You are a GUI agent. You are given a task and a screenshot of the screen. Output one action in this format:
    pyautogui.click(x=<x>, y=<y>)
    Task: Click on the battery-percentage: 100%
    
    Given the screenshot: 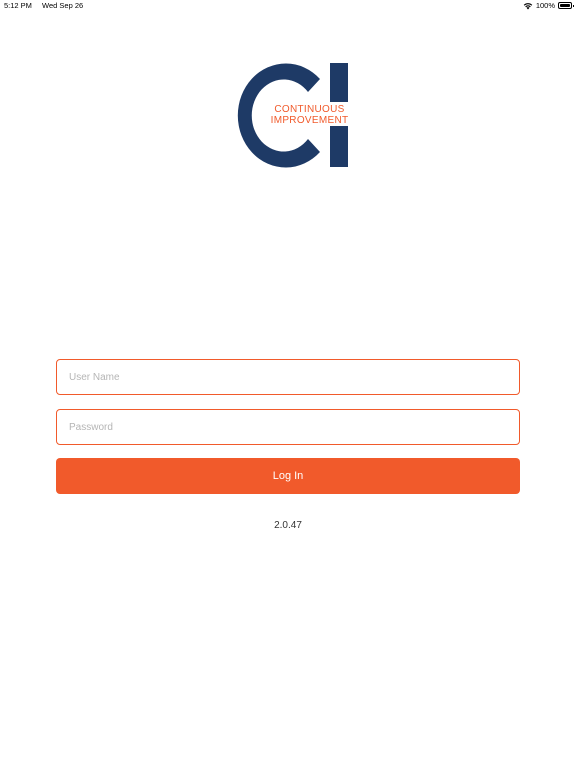 What is the action you would take?
    pyautogui.click(x=545, y=5)
    